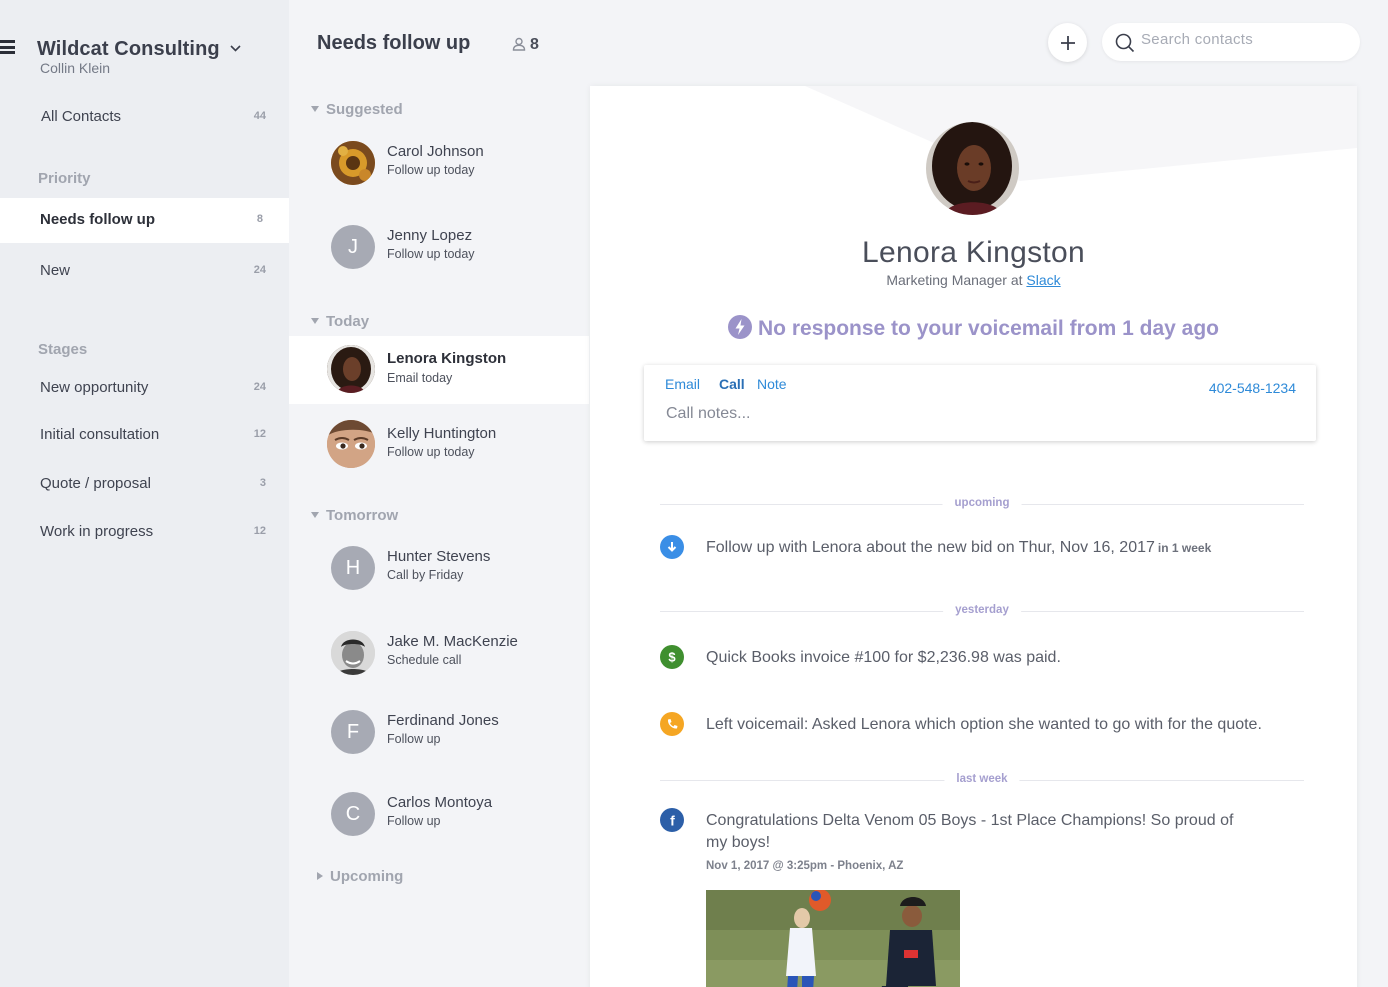 The width and height of the screenshot is (1388, 987). I want to click on sidebar-item-label: Work in progress, so click(97, 531).